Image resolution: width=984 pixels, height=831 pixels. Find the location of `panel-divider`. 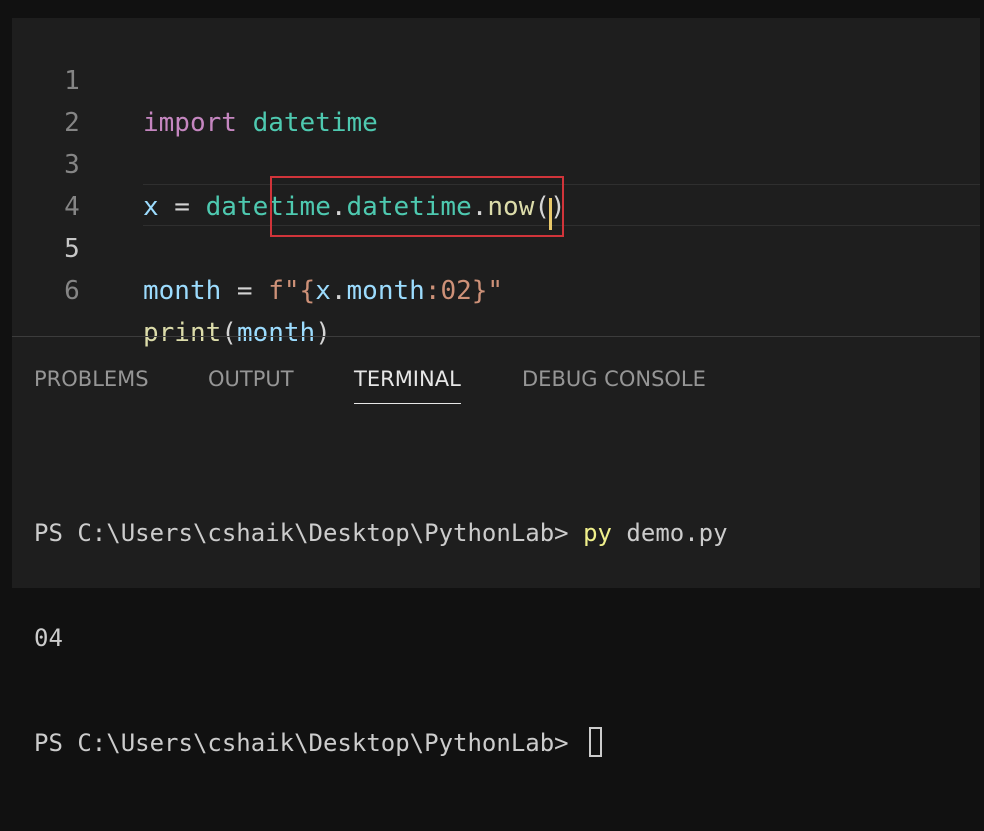

panel-divider is located at coordinates (496, 336).